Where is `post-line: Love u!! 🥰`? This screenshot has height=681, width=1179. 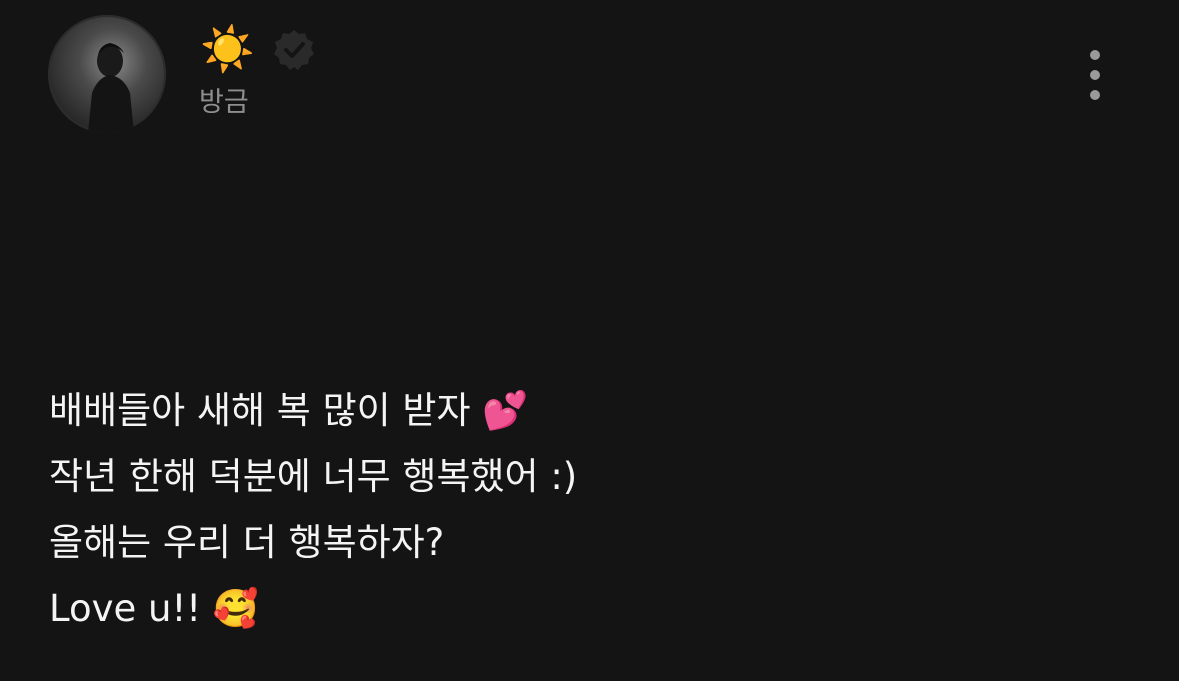
post-line: Love u!! 🥰 is located at coordinates (154, 608).